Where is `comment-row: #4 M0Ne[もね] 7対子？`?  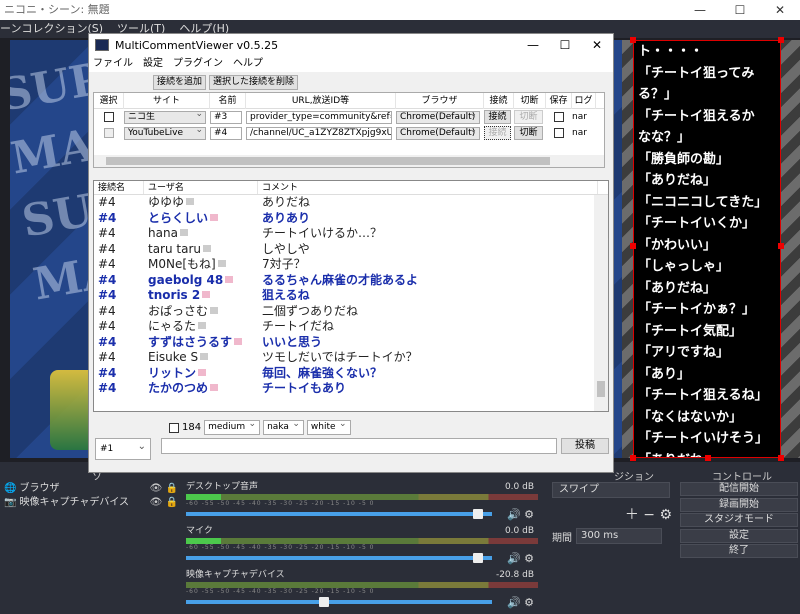 comment-row: #4 M0Ne[もね] 7対子？ is located at coordinates (351, 265).